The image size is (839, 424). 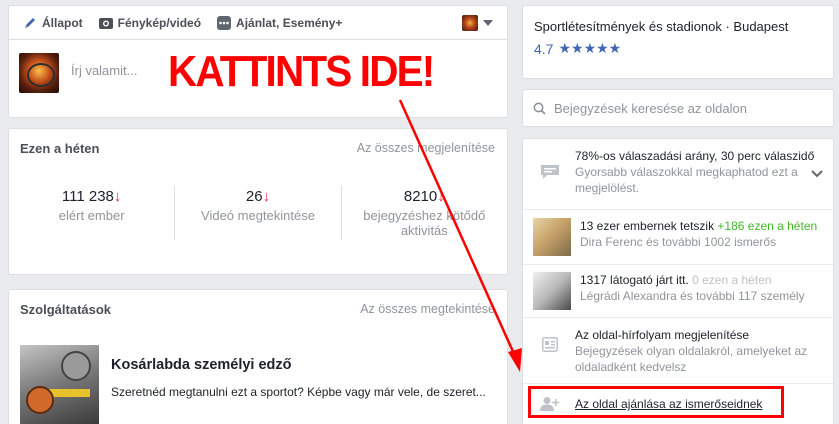 What do you see at coordinates (59, 384) in the screenshot?
I see `service-image` at bounding box center [59, 384].